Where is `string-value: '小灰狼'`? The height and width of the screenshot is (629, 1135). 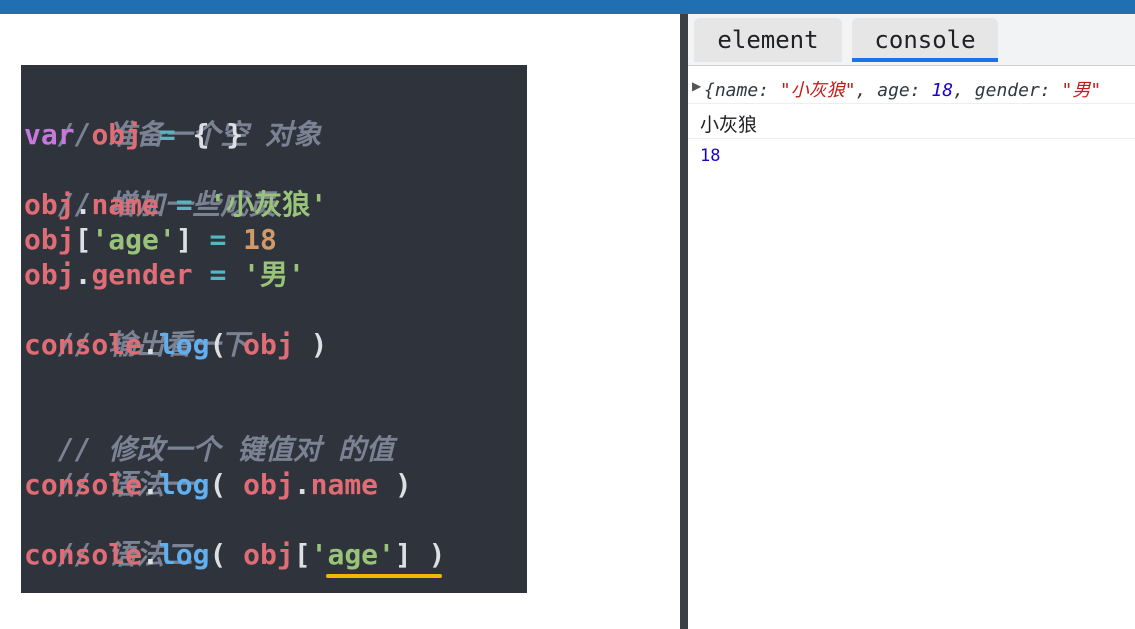 string-value: '小灰狼' is located at coordinates (268, 204).